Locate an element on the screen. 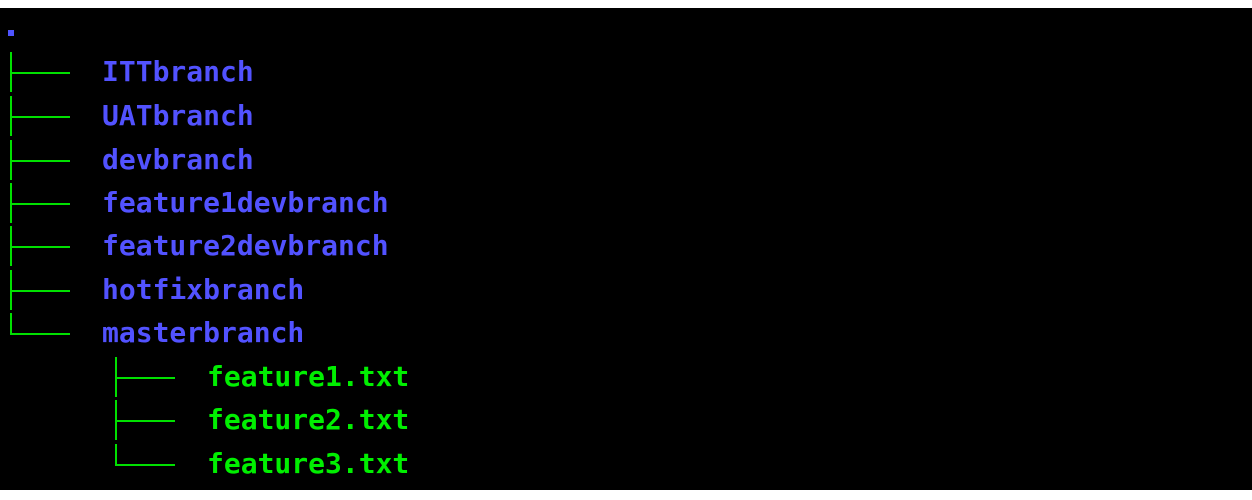 The image size is (1252, 500). tree-row-directory: UATbranch is located at coordinates (127, 116).